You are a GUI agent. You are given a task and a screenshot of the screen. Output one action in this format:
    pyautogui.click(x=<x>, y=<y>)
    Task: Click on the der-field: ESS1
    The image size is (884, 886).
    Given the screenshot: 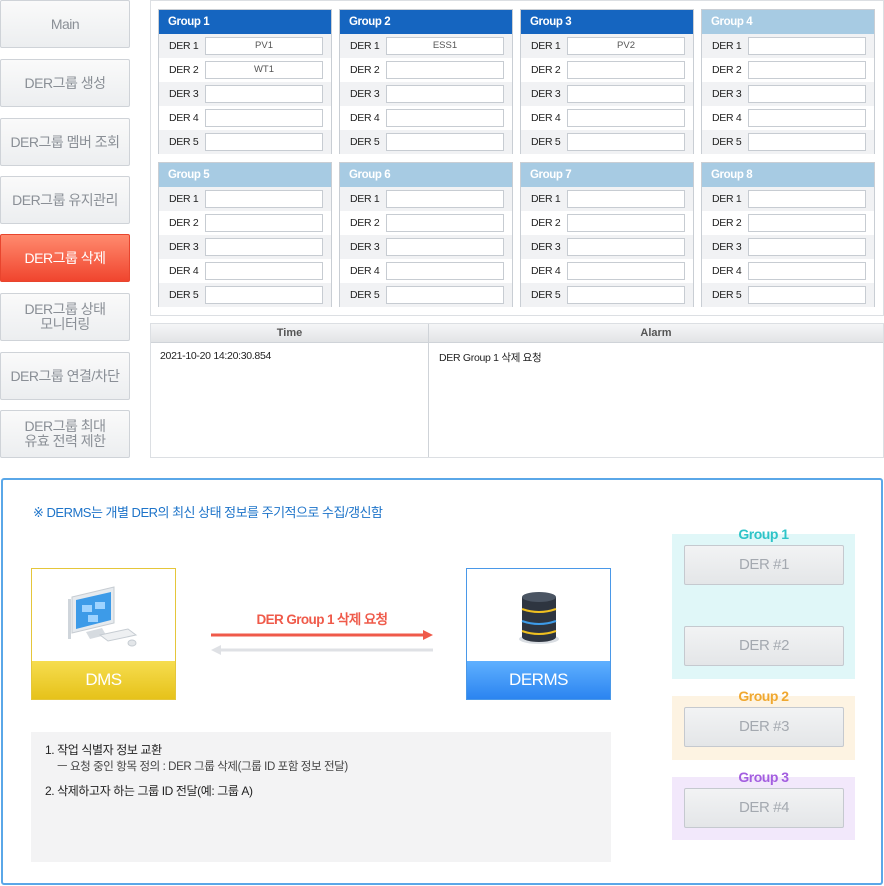 What is the action you would take?
    pyautogui.click(x=445, y=46)
    